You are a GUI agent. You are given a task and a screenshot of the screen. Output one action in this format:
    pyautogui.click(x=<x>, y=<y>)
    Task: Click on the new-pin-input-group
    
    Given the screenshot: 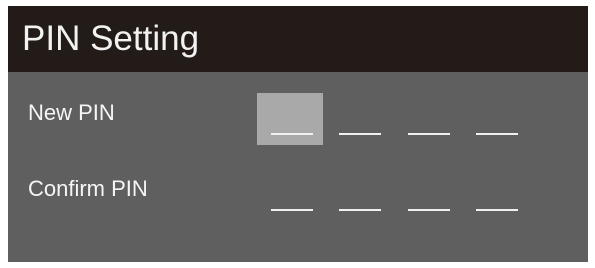 What is the action you would take?
    pyautogui.click(x=397, y=119)
    